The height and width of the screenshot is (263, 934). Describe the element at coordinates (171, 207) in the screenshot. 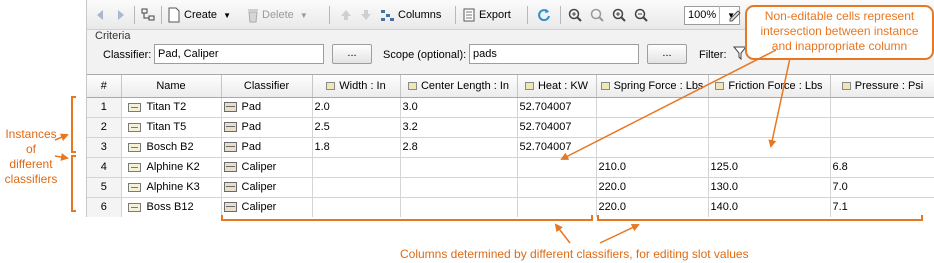

I see `name-cell: Boss B12` at that location.